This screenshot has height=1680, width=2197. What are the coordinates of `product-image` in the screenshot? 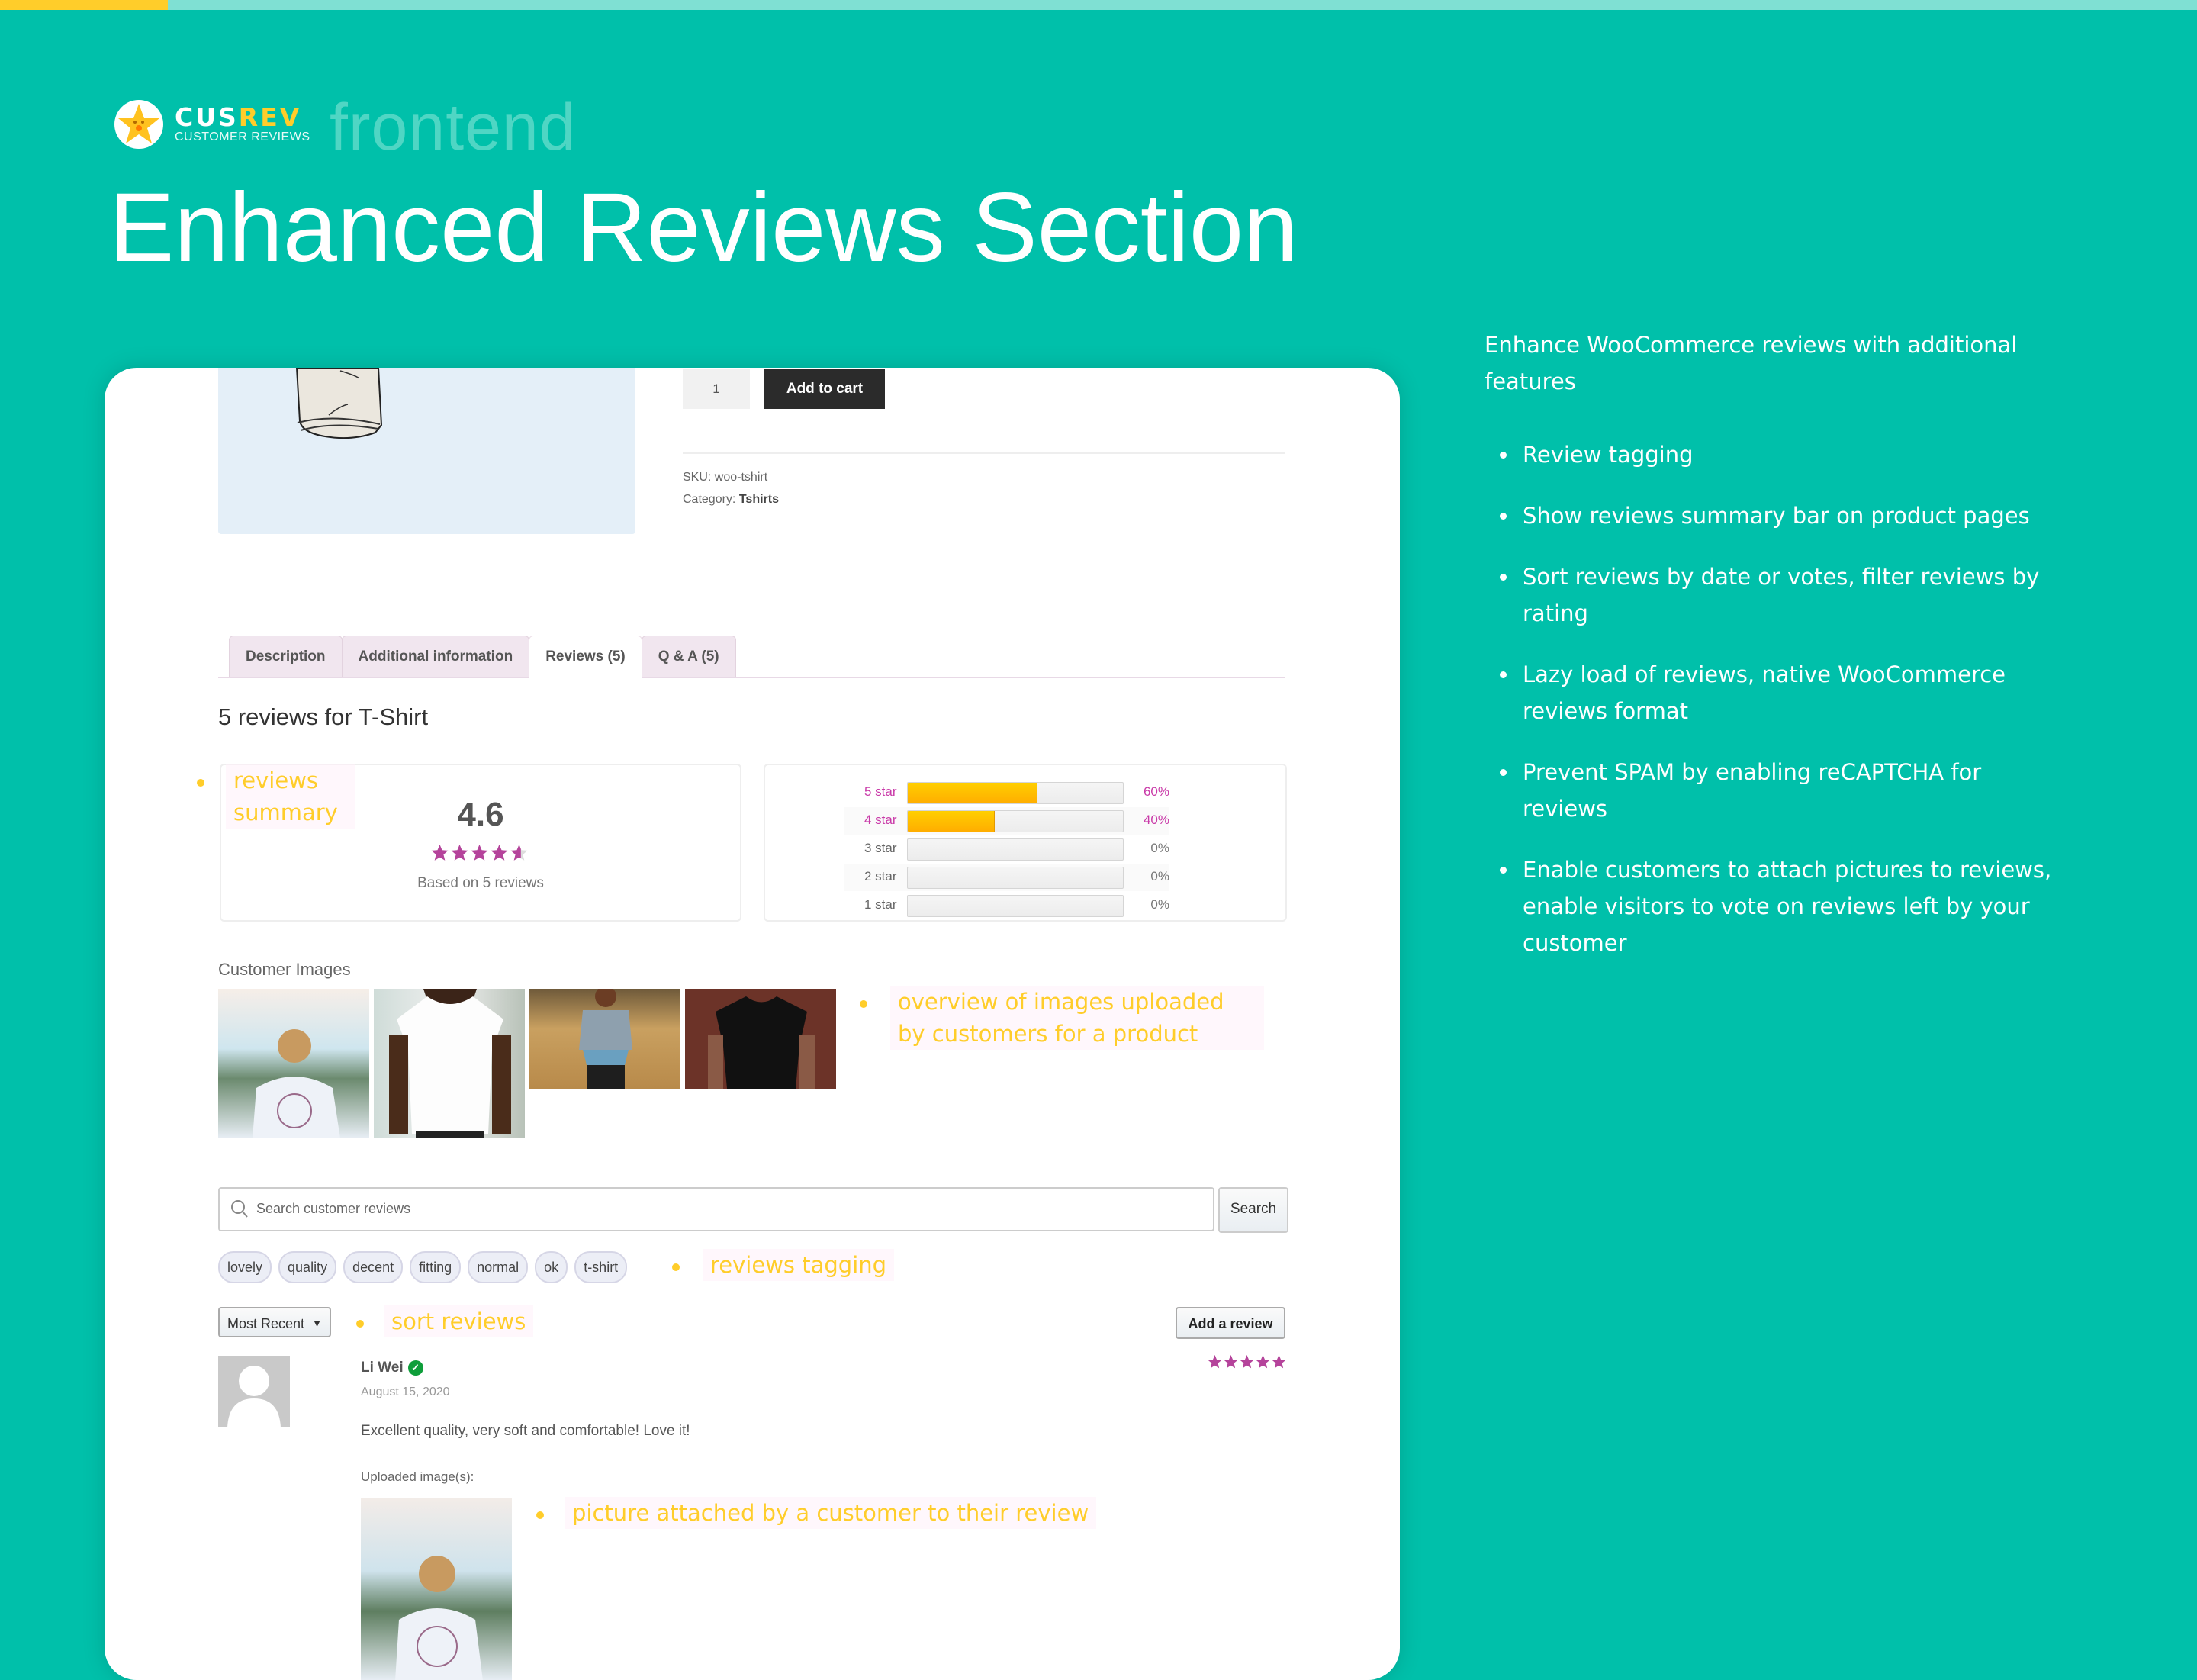 It's located at (426, 451).